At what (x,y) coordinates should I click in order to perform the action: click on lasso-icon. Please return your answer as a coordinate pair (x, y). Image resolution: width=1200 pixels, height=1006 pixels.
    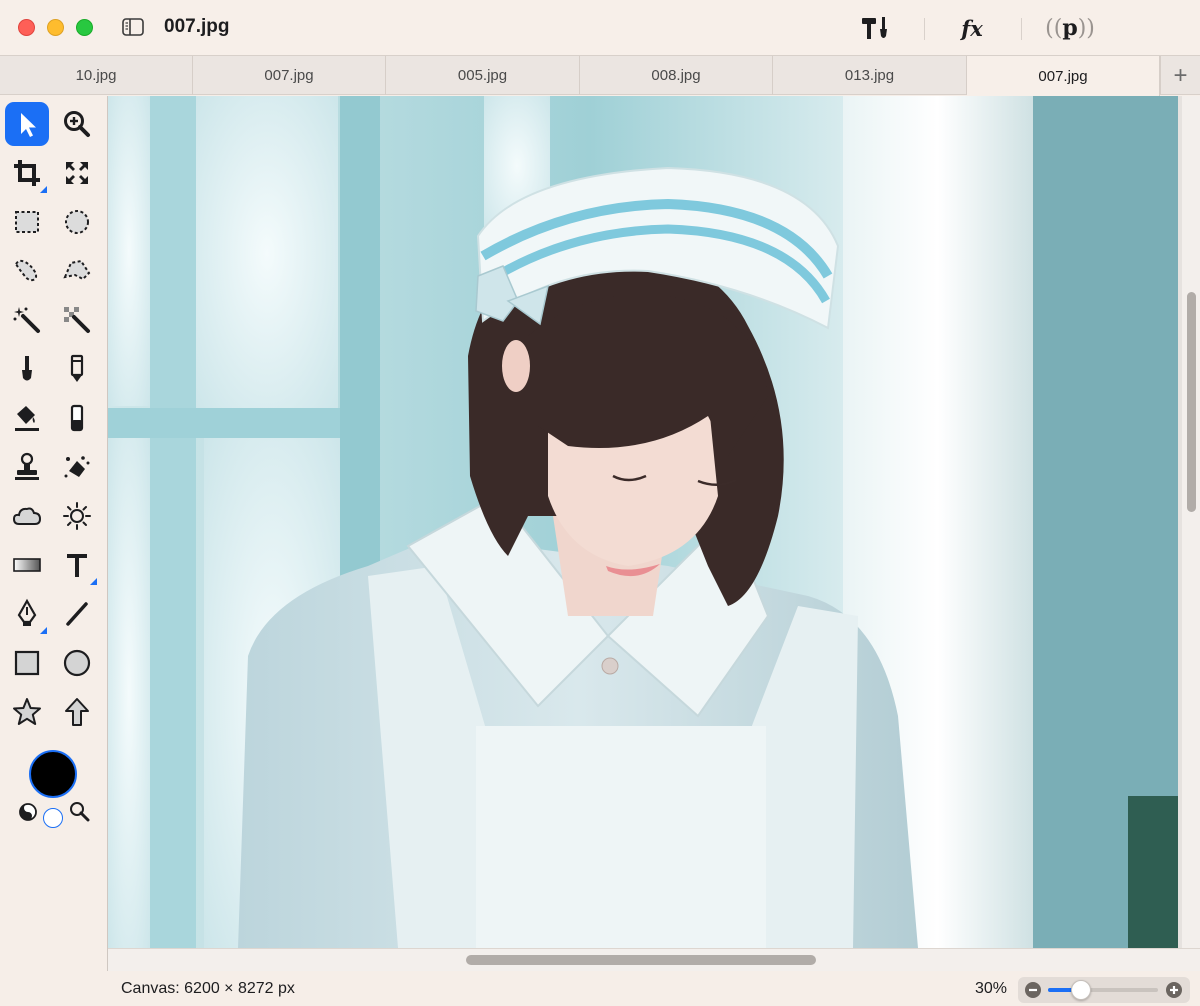
    Looking at the image, I should click on (26, 270).